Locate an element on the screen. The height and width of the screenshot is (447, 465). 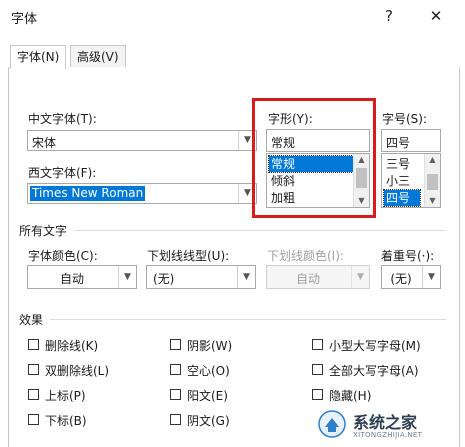
font-size-label: 字号(S): is located at coordinates (405, 119).